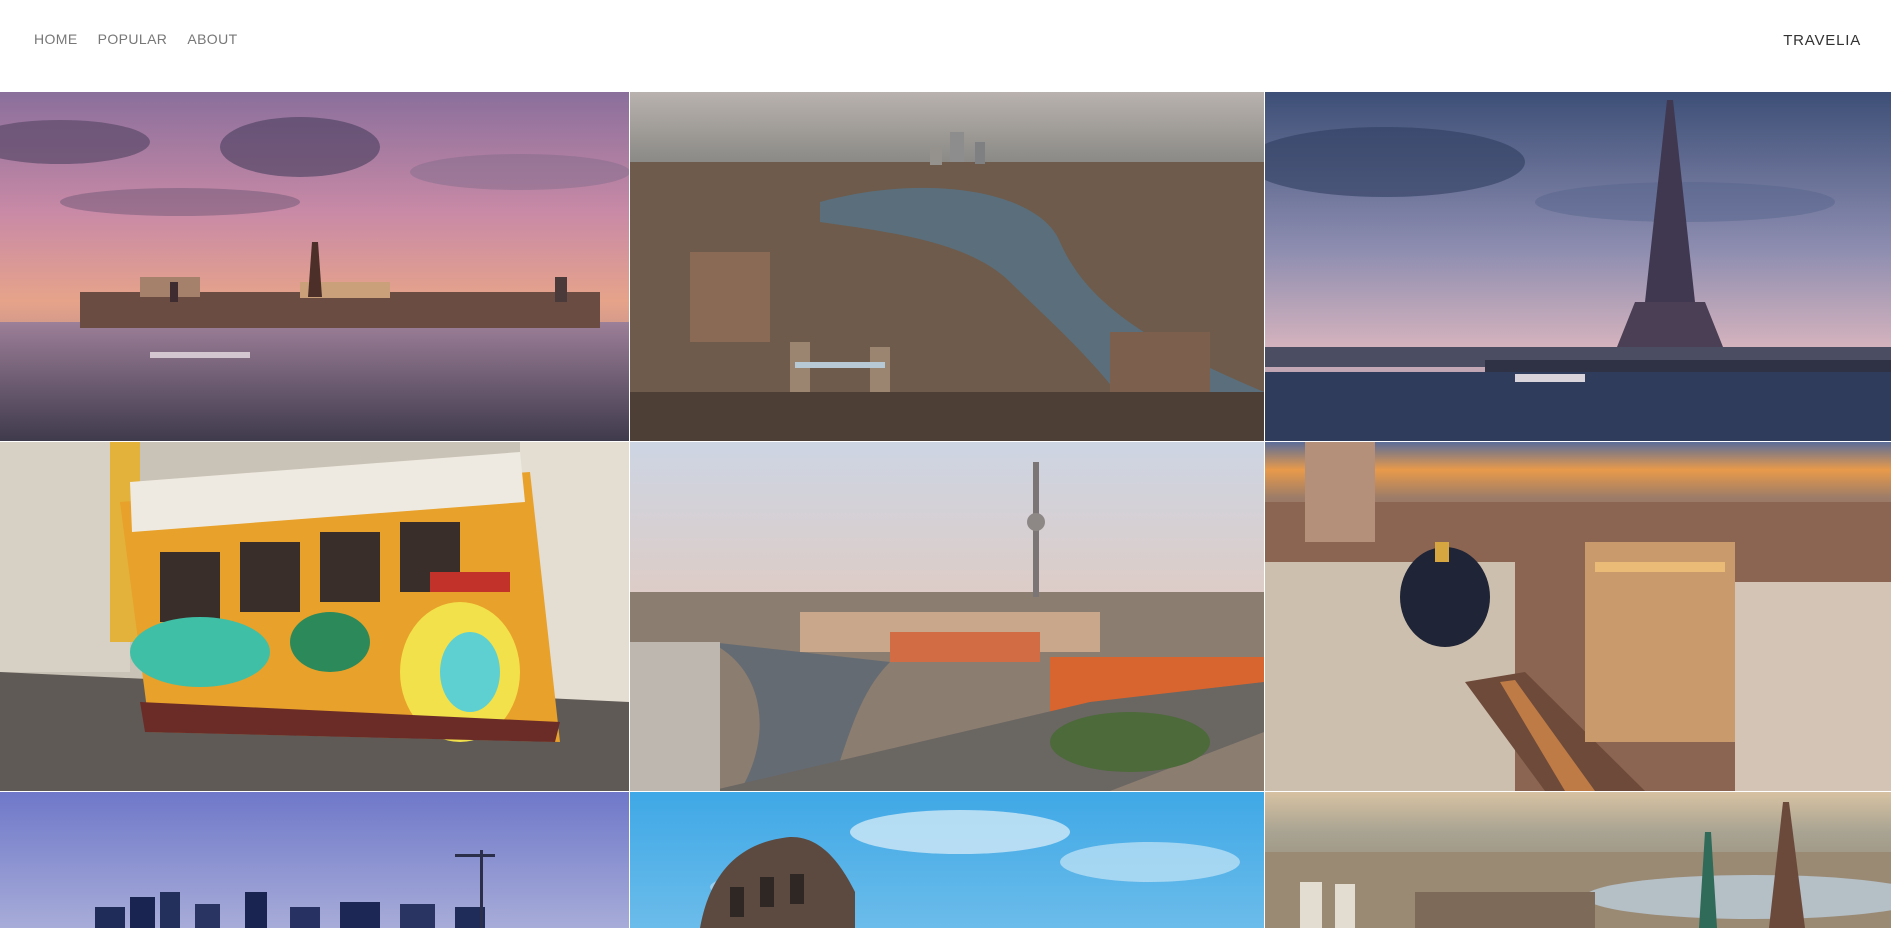  What do you see at coordinates (945, 46) in the screenshot?
I see `top-bar: HOME POPULAR ABOUT TRAVELIA` at bounding box center [945, 46].